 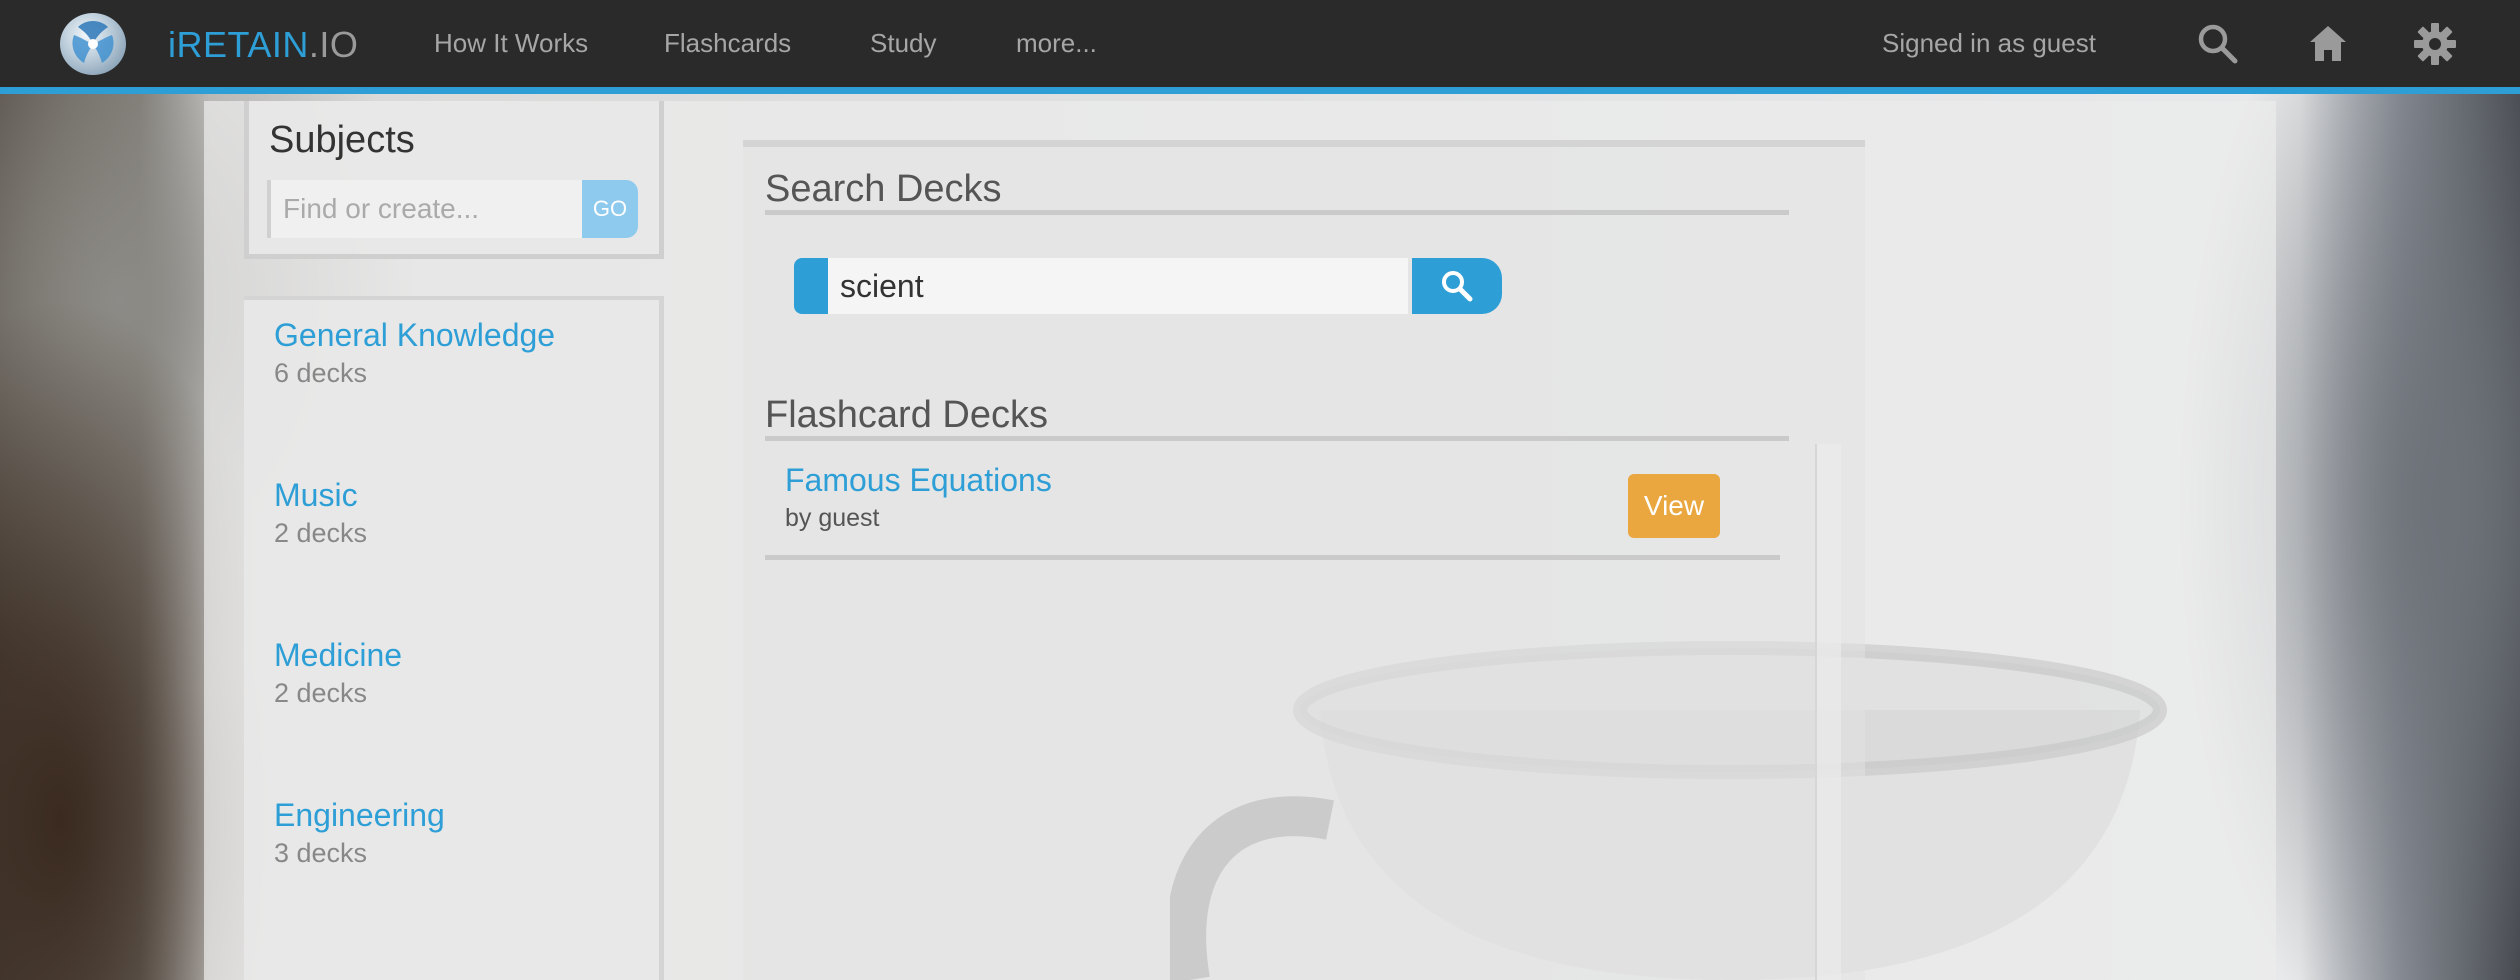 What do you see at coordinates (1118, 286) in the screenshot?
I see `deck-search-input` at bounding box center [1118, 286].